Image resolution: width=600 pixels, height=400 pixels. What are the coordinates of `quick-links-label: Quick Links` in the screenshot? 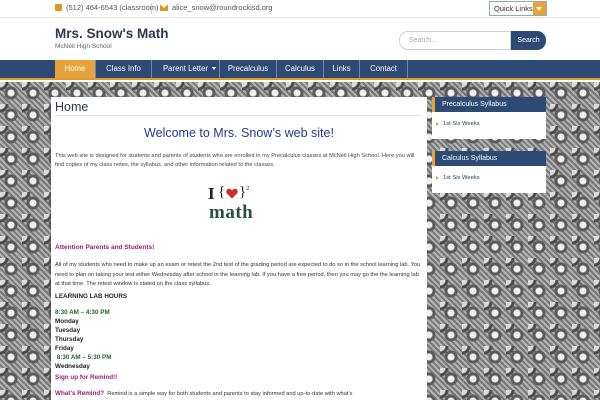 It's located at (513, 8).